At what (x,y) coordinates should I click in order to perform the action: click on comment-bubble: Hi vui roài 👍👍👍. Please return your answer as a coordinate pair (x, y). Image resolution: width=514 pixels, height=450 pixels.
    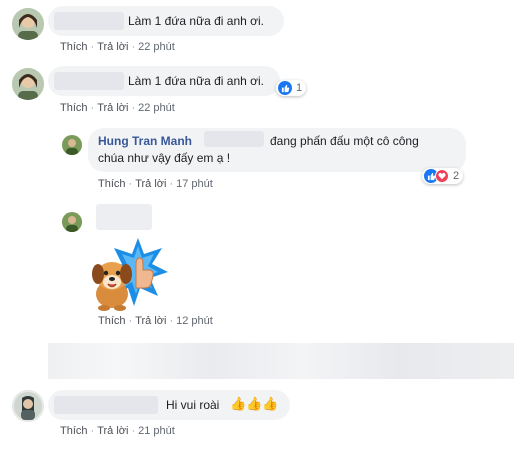
    Looking at the image, I should click on (169, 405).